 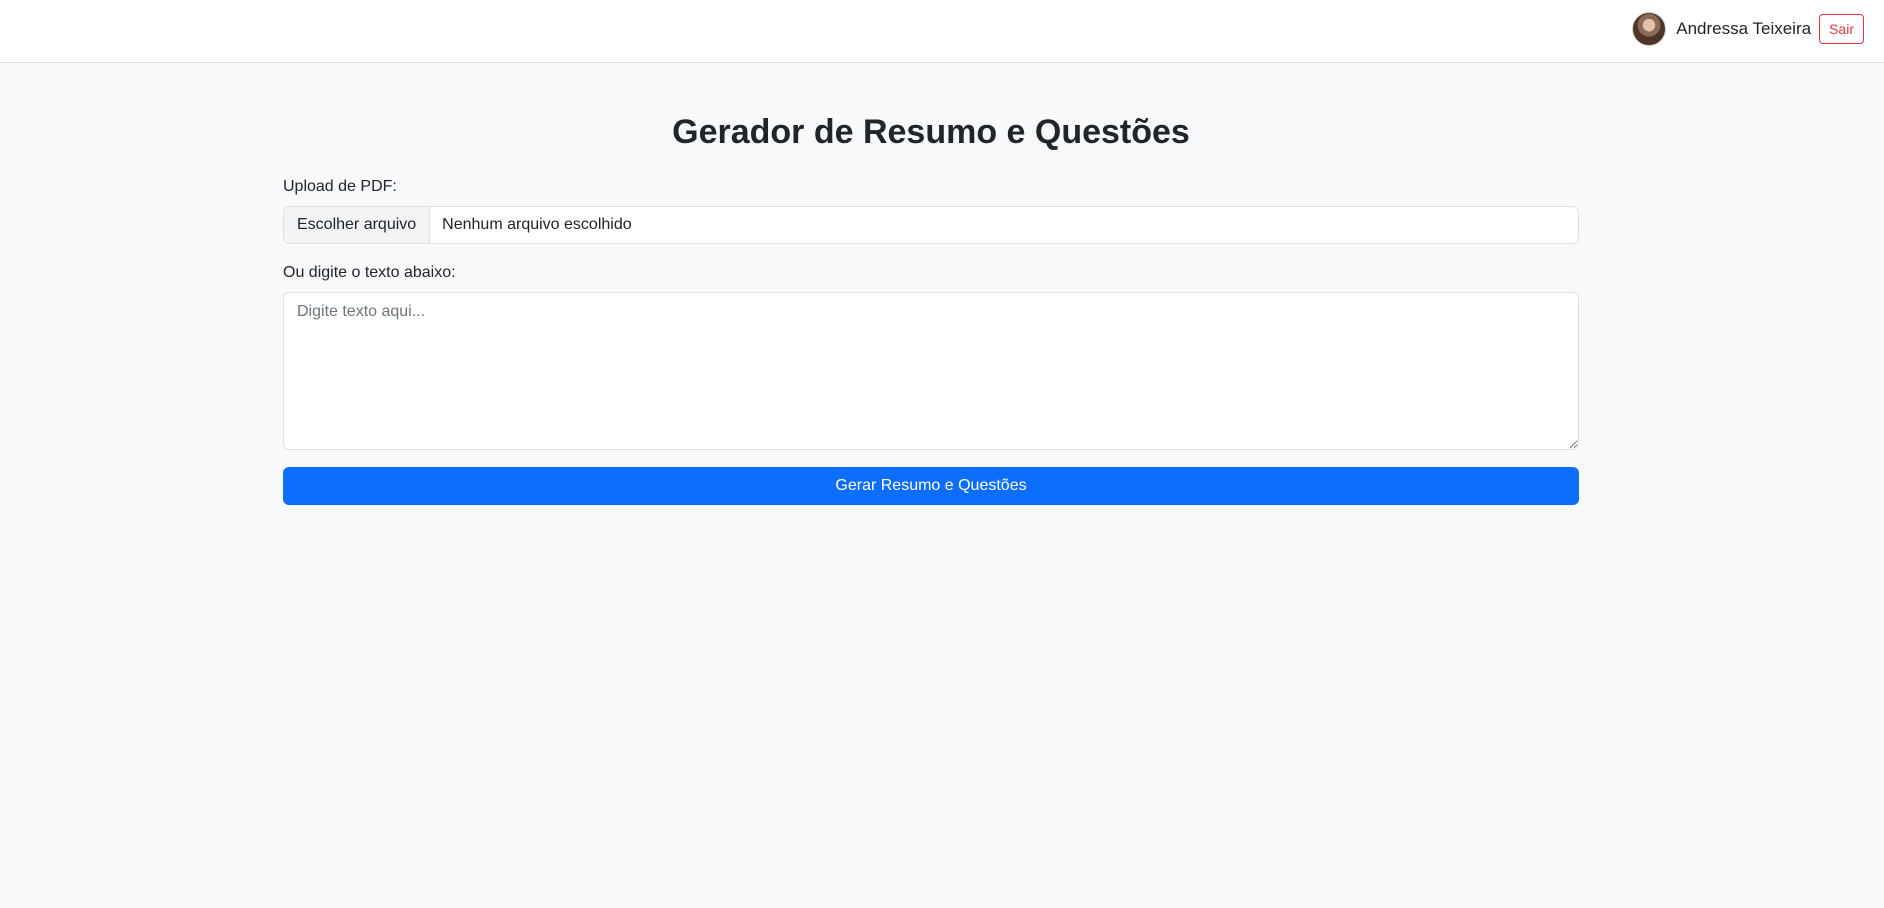 I want to click on file-status-text: Nenhum arquivo escolhido, so click(x=537, y=224).